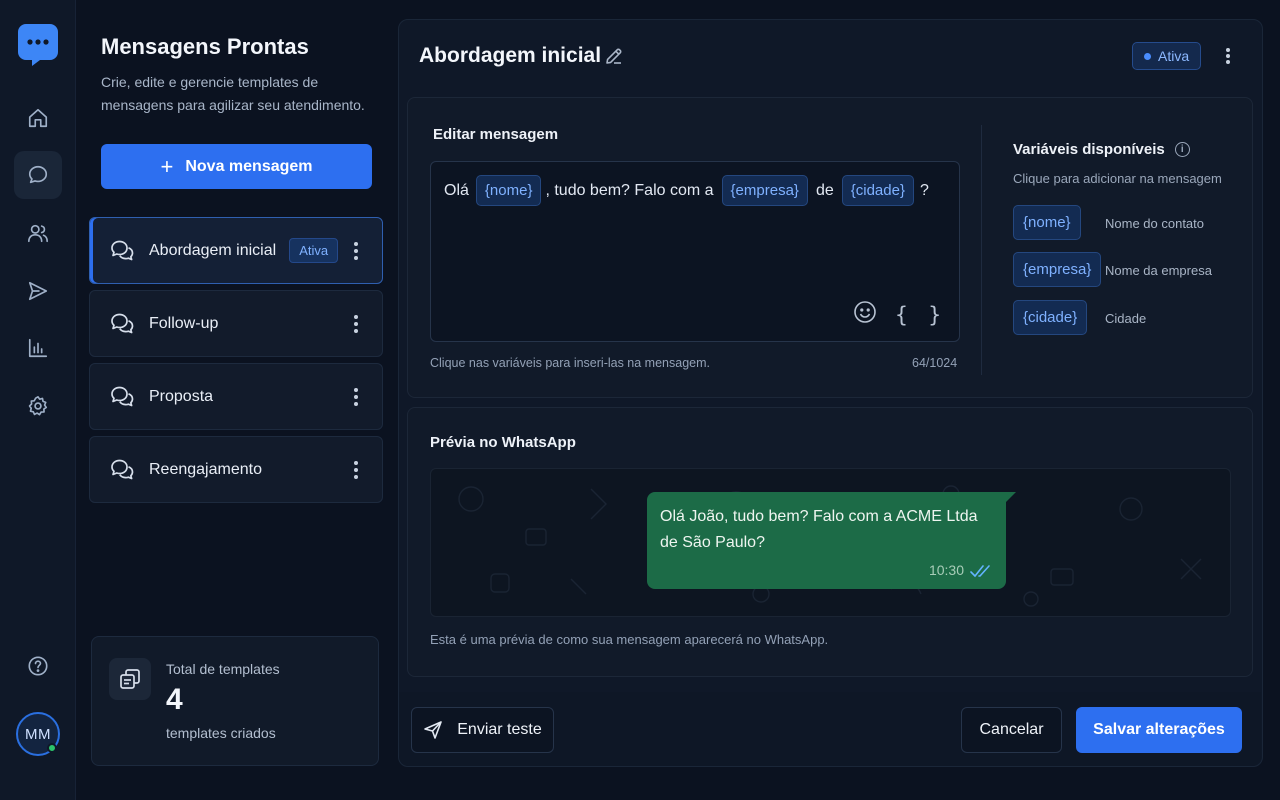 This screenshot has width=1280, height=800. I want to click on bar-chart-icon, so click(38, 348).